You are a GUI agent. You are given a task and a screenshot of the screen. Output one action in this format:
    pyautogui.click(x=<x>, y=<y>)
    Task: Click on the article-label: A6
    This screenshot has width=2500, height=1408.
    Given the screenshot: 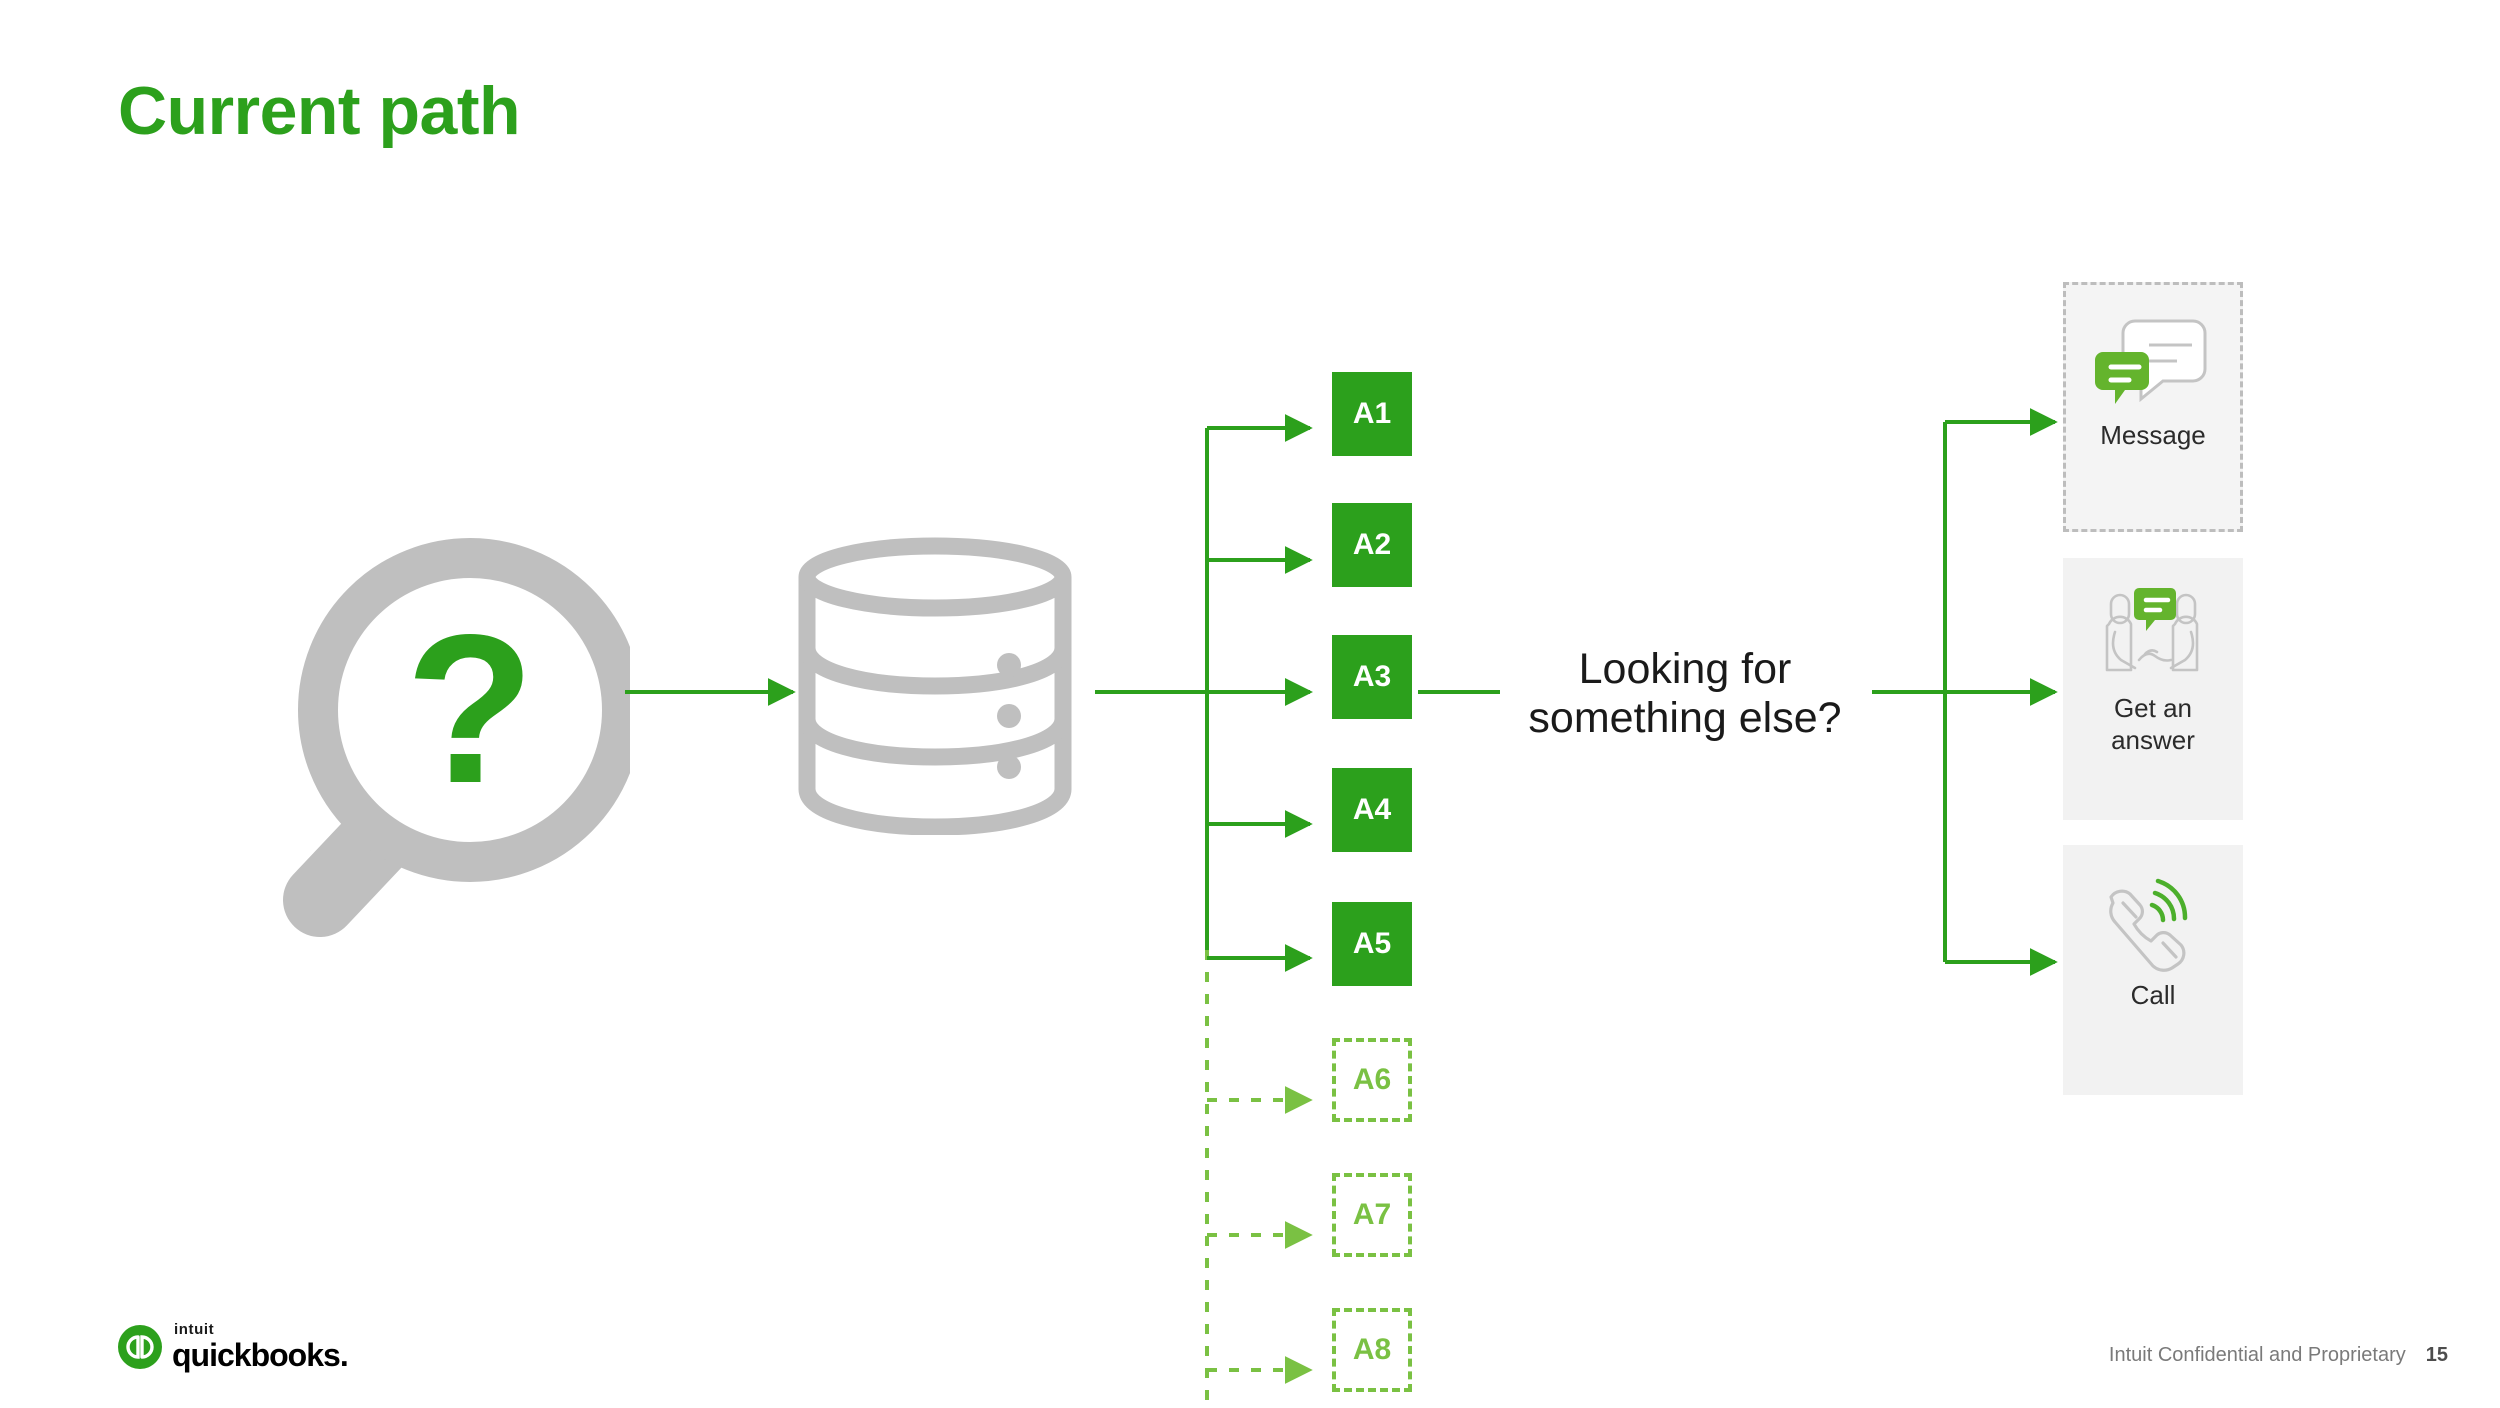 What is the action you would take?
    pyautogui.click(x=1372, y=1079)
    